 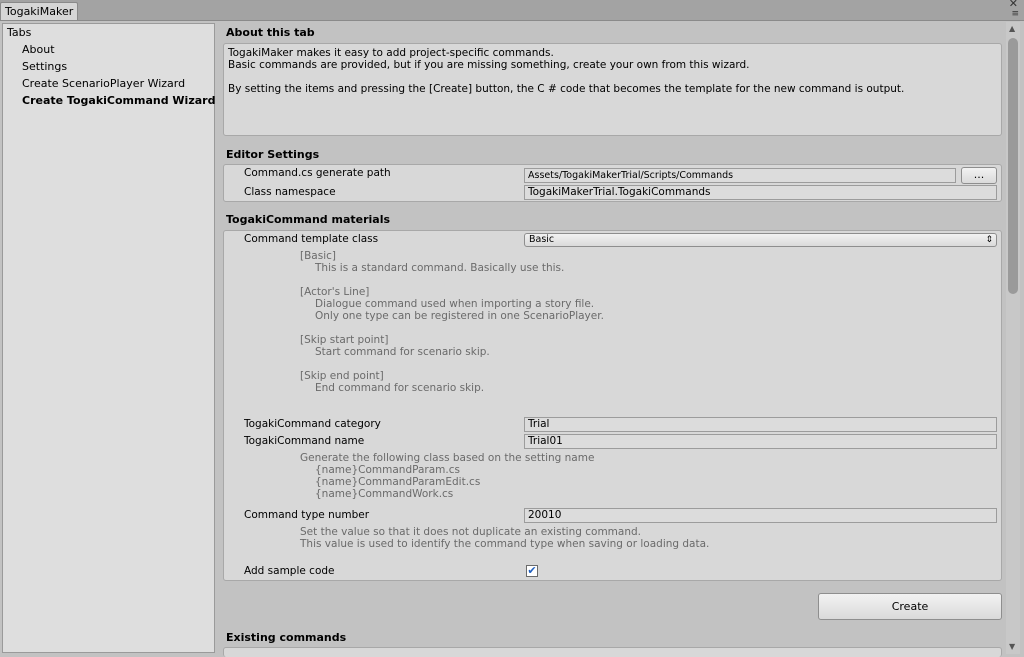 What do you see at coordinates (118, 100) in the screenshot?
I see `sidebar-item-create-togakicommand-wizard: Create TogakiCommand Wizard` at bounding box center [118, 100].